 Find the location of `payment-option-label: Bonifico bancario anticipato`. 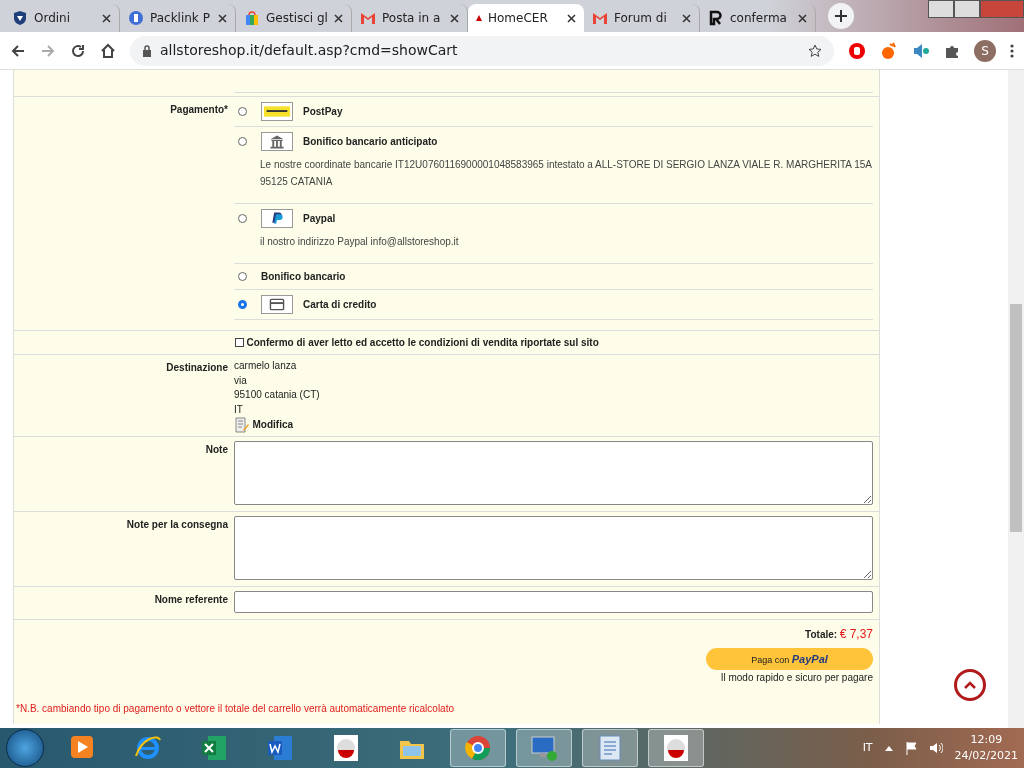

payment-option-label: Bonifico bancario anticipato is located at coordinates (370, 141).